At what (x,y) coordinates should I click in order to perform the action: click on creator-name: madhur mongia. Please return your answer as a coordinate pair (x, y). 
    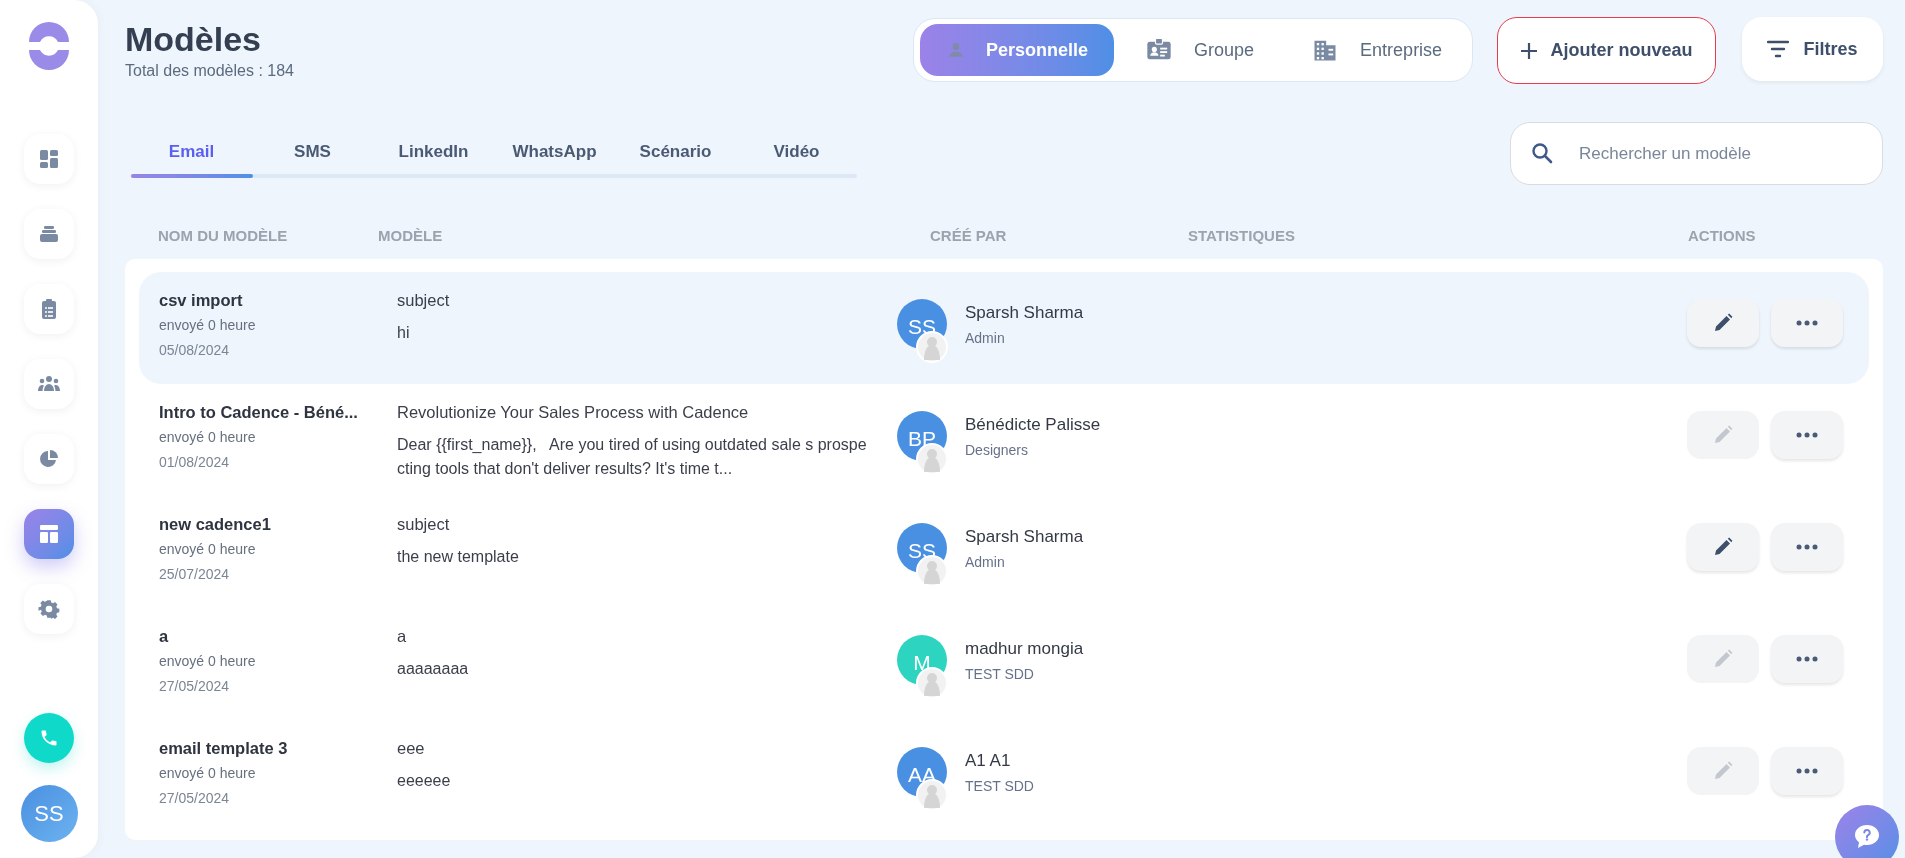
    Looking at the image, I should click on (1024, 648).